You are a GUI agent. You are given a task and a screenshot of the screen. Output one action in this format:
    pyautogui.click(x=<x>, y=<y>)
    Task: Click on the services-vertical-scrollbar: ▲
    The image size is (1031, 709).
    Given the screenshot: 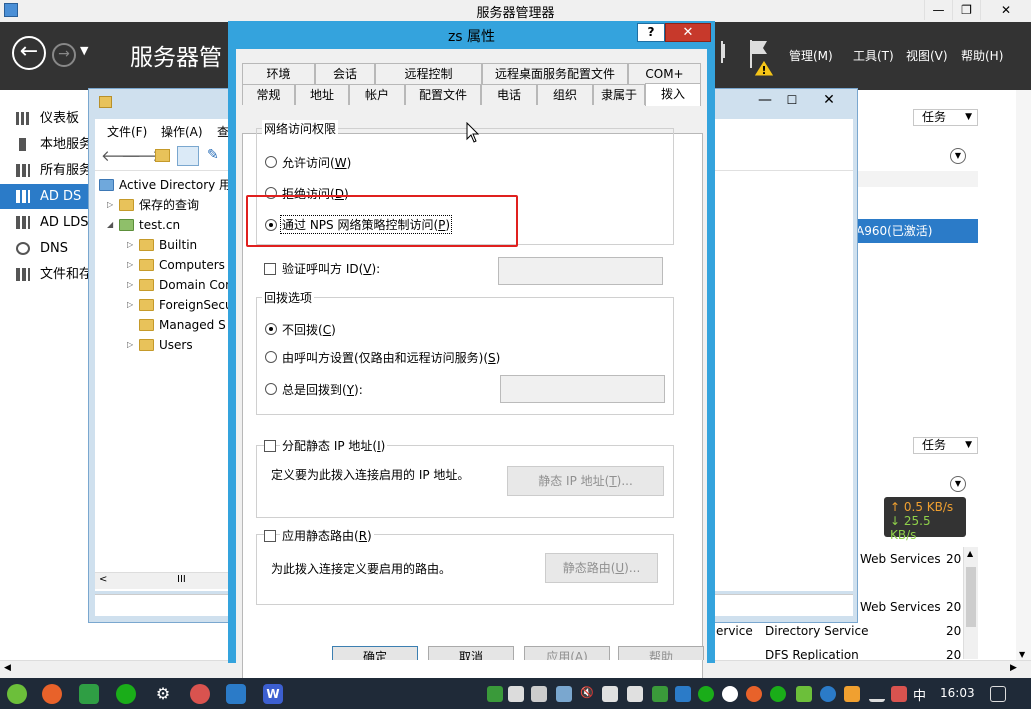 What is the action you would take?
    pyautogui.click(x=970, y=603)
    